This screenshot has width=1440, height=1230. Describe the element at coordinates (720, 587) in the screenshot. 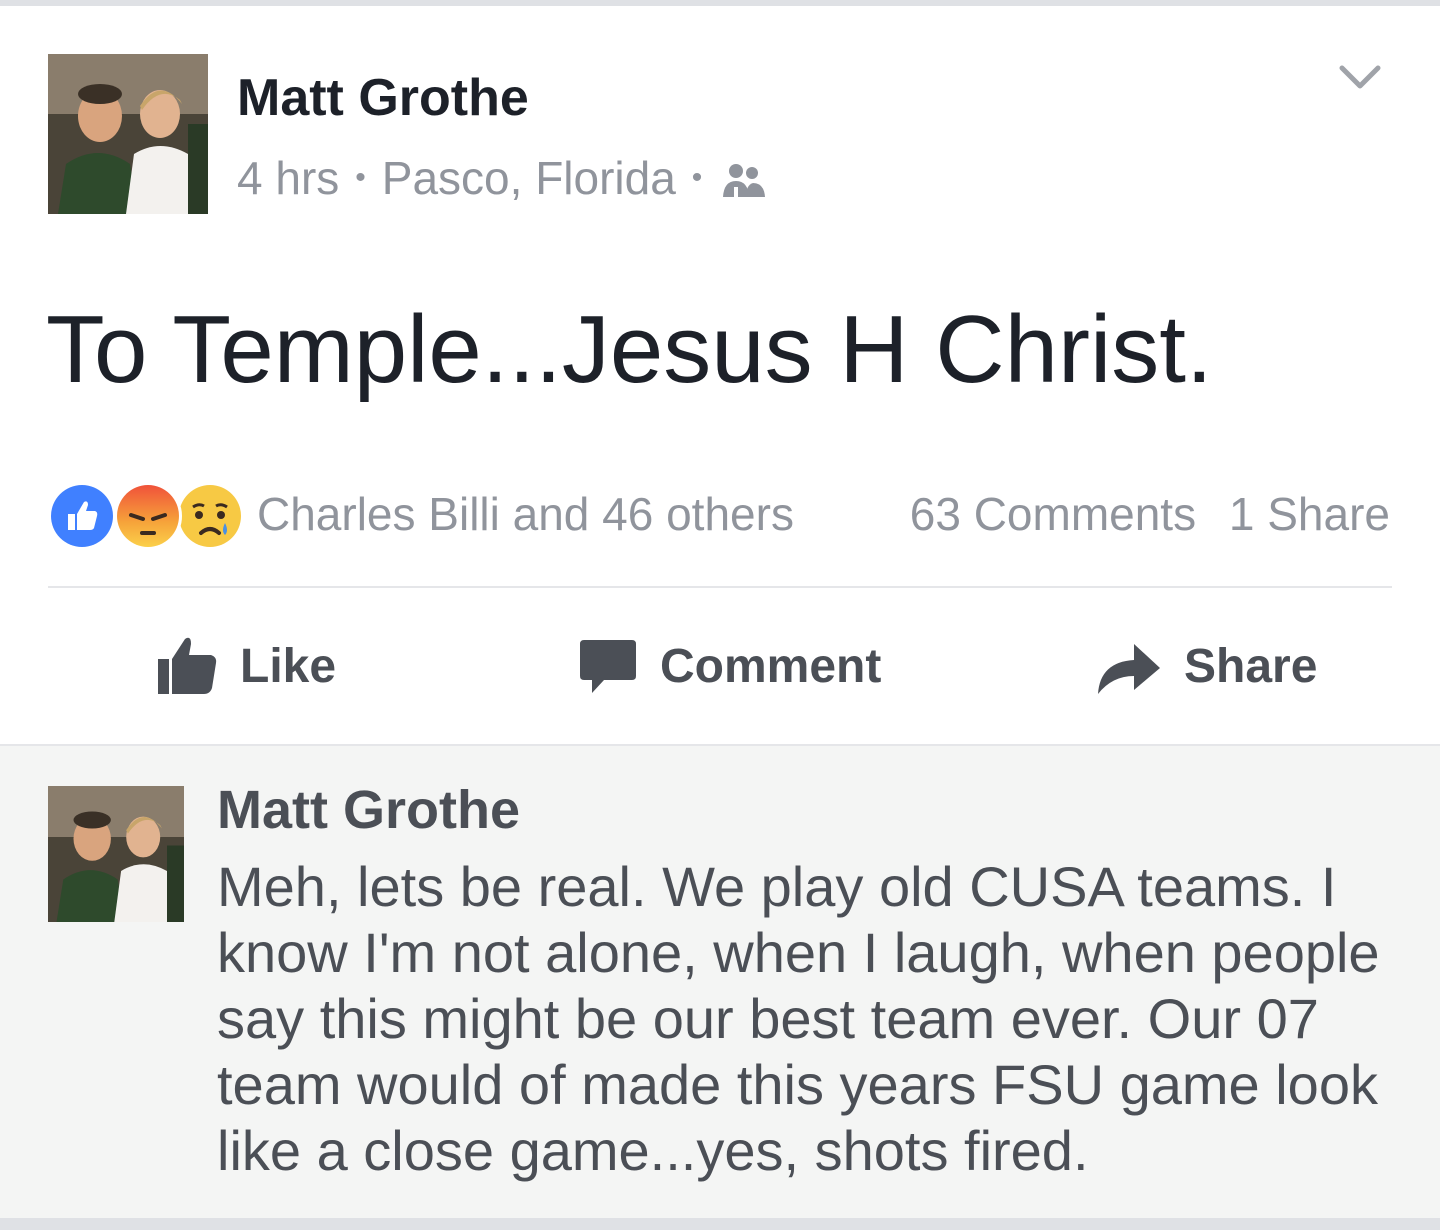

I see `divider` at that location.